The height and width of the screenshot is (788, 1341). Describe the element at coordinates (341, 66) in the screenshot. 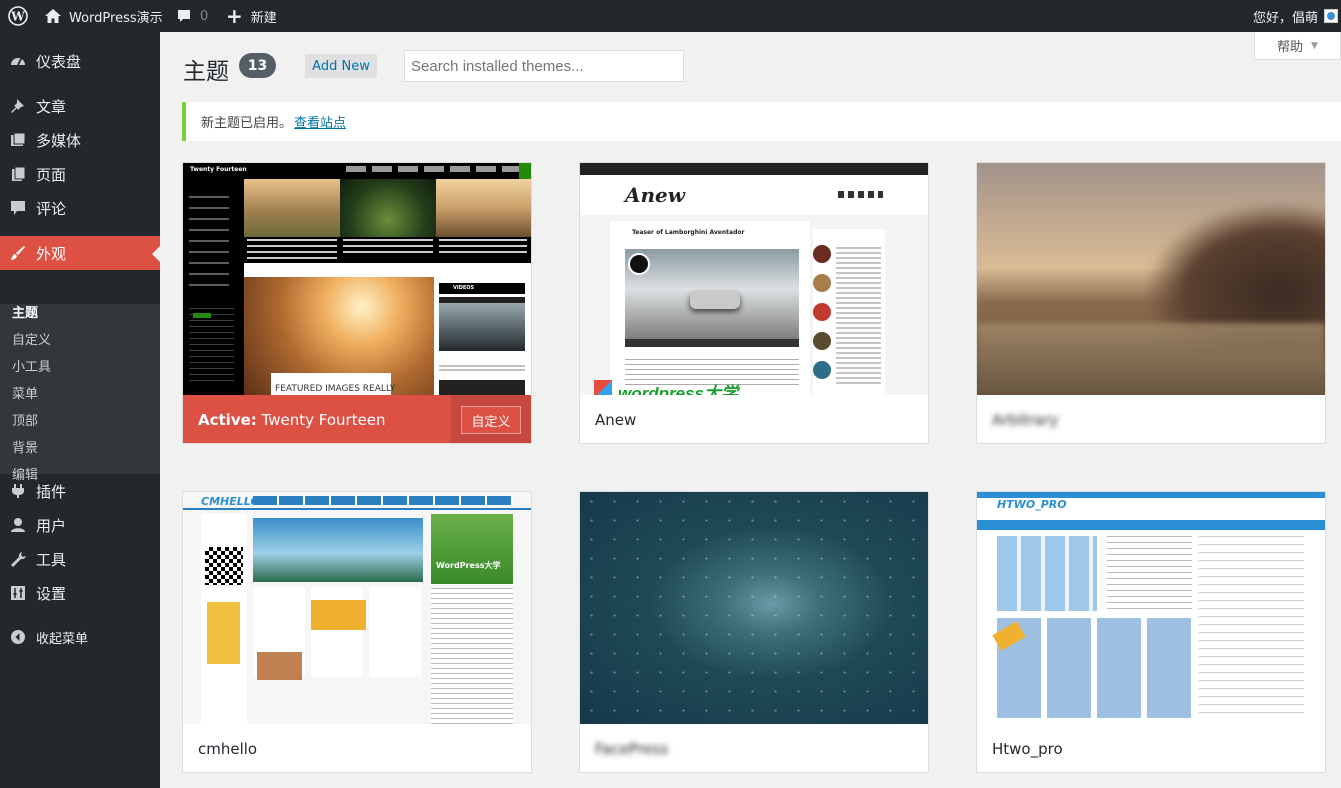

I see `add-new-button: Add New` at that location.